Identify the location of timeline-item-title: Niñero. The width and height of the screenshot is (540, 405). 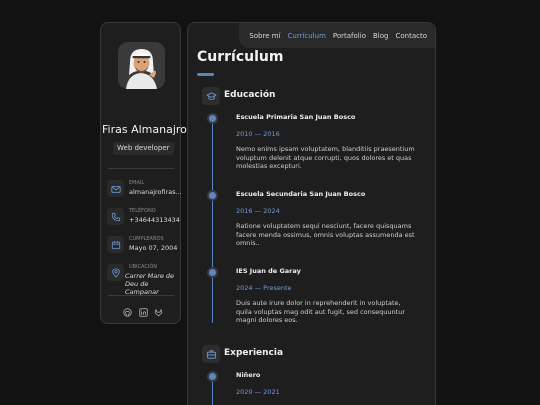
(248, 375).